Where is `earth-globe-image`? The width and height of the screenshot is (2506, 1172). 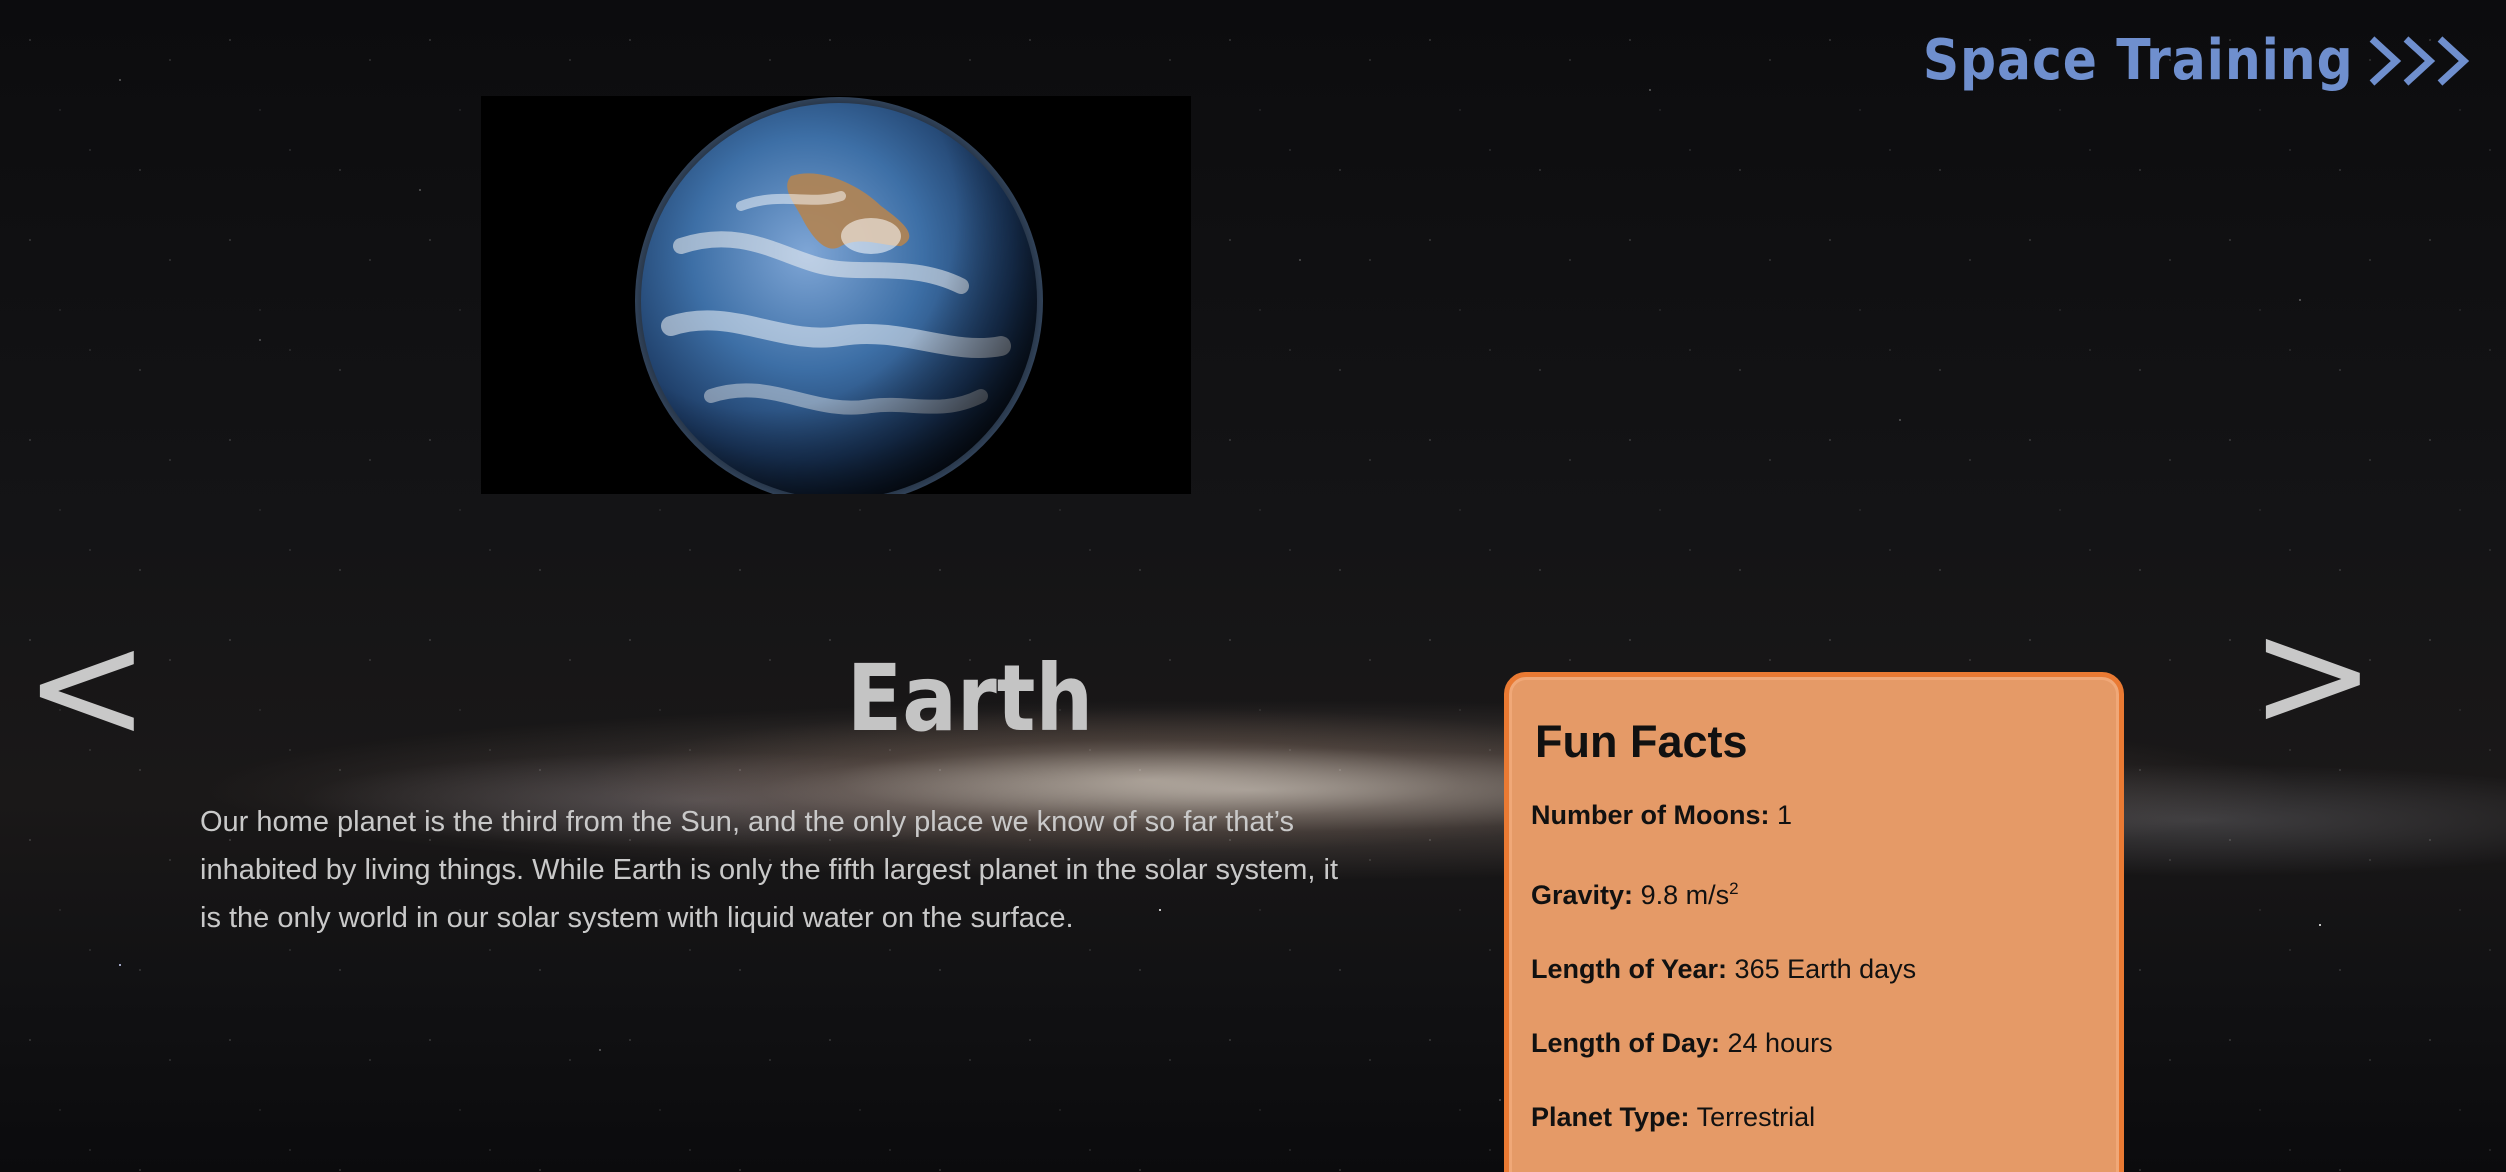
earth-globe-image is located at coordinates (836, 295).